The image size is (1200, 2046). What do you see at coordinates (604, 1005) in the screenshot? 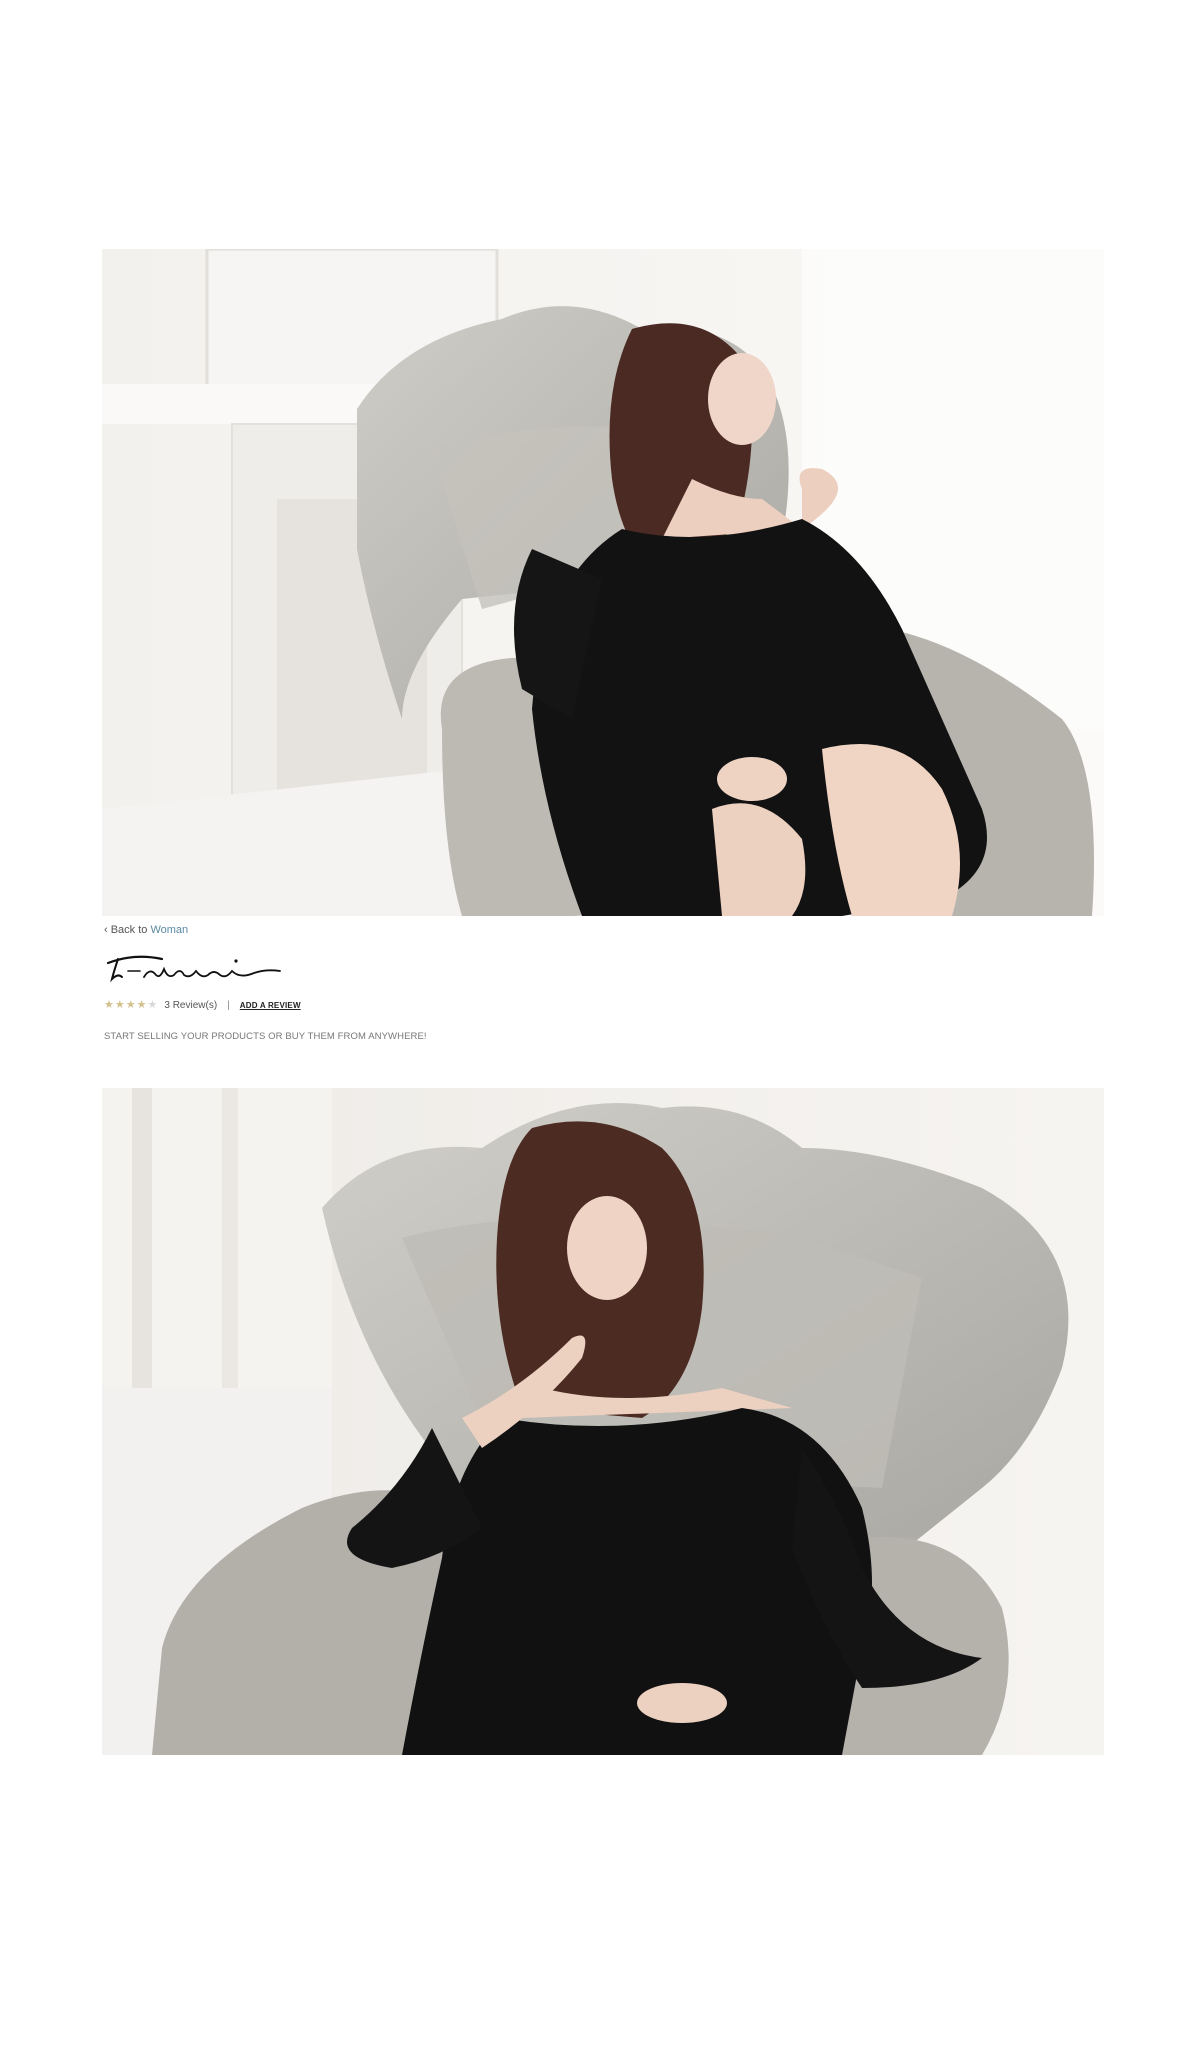
I see `rating-row: ★ ★ ★ ★ ★ 3 Review(s) | ADD A REVIEW` at bounding box center [604, 1005].